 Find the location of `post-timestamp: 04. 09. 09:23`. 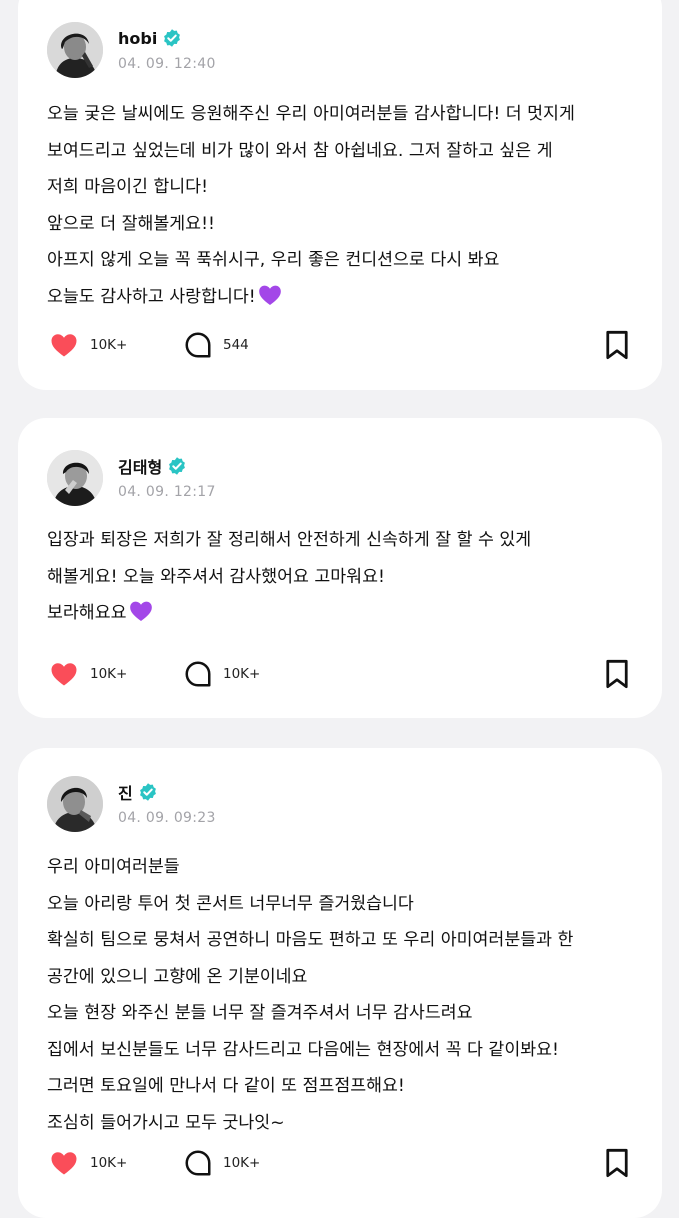

post-timestamp: 04. 09. 09:23 is located at coordinates (167, 818).